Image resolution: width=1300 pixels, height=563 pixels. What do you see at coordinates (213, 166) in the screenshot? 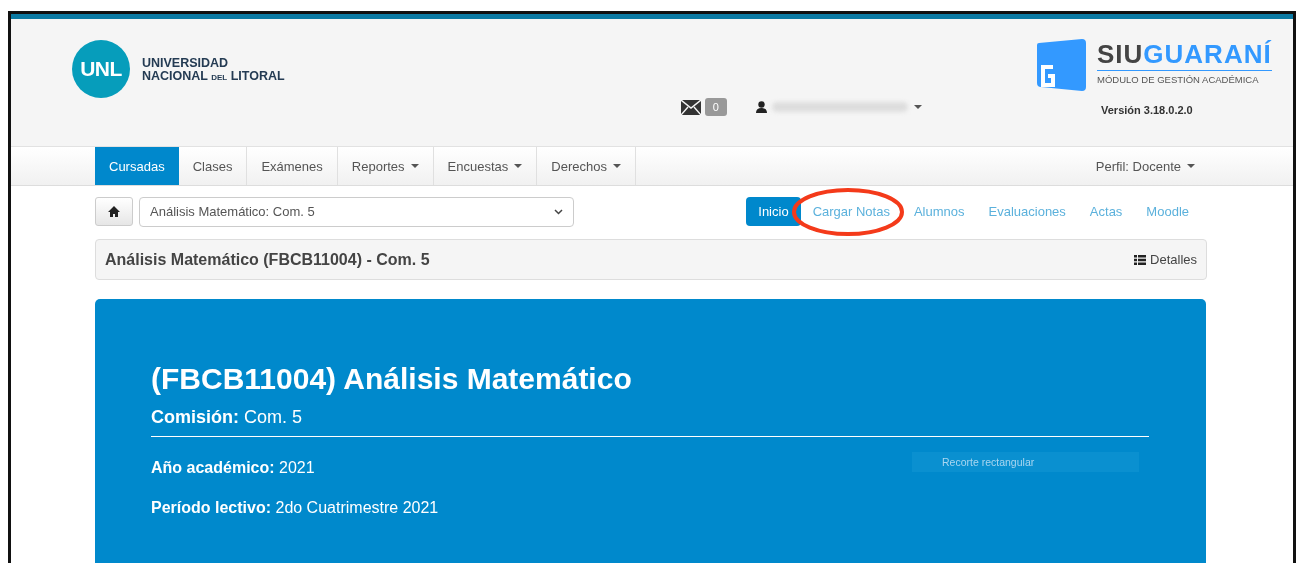
I see `nav-tab: Clases` at bounding box center [213, 166].